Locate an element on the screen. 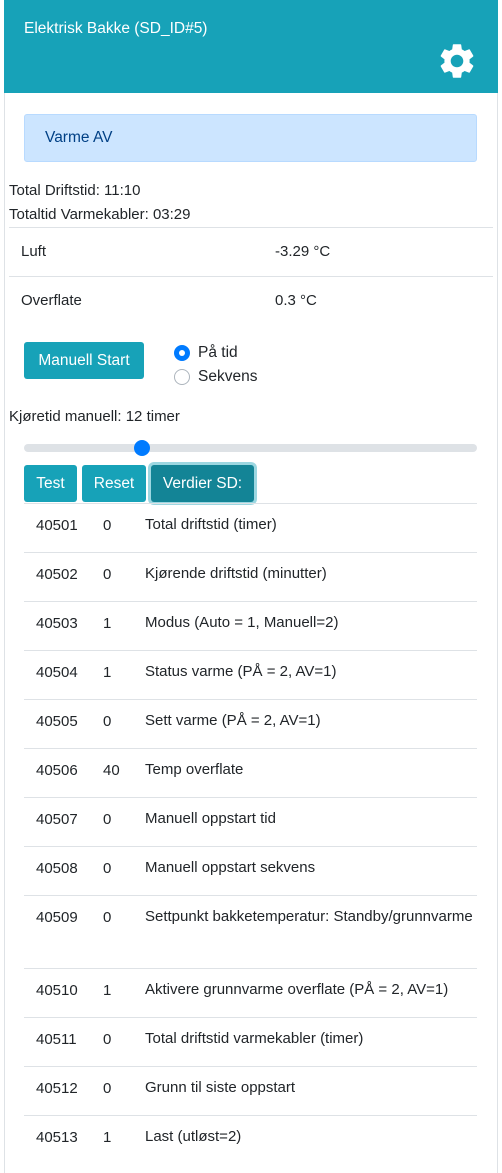 This screenshot has height=1173, width=502. table-row: 40508 0 Manuell oppstart sekvens is located at coordinates (250, 870).